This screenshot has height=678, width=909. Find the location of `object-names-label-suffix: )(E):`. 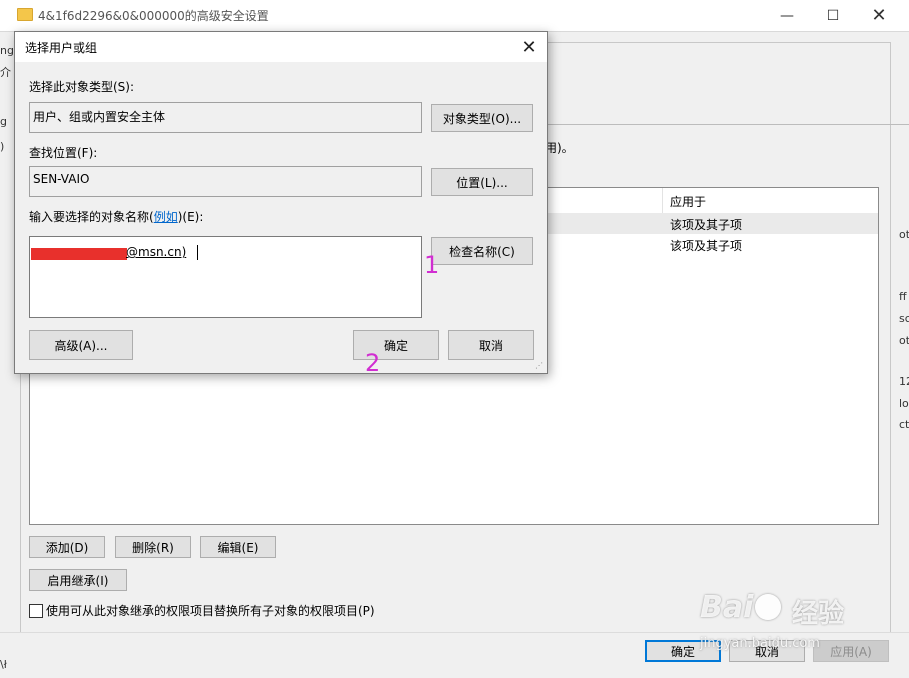

object-names-label-suffix: )(E): is located at coordinates (190, 217).